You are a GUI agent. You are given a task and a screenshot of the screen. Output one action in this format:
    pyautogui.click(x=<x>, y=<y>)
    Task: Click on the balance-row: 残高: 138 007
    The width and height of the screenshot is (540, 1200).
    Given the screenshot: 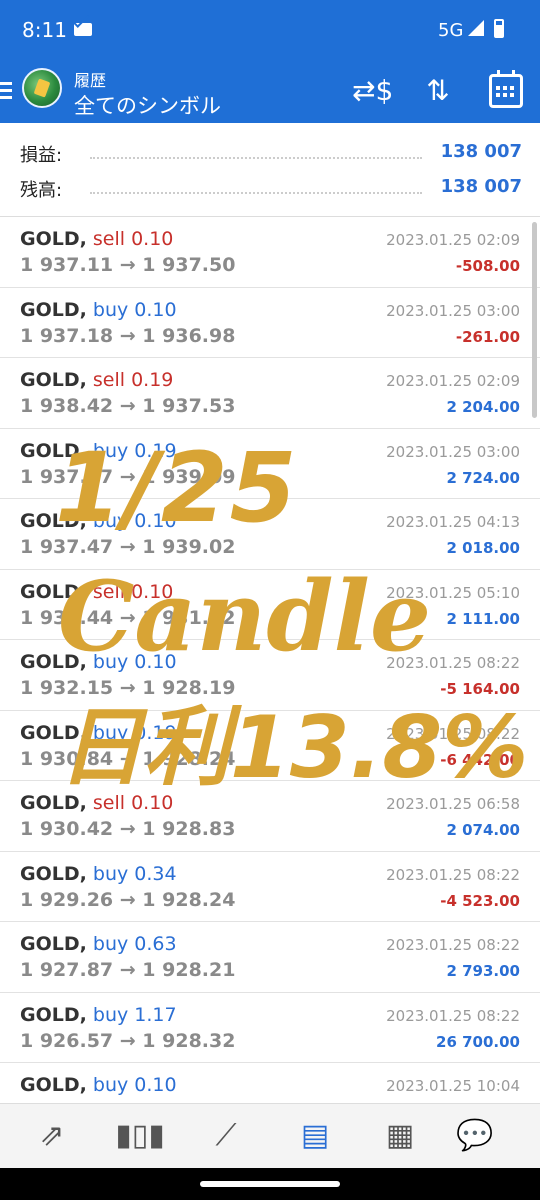 What is the action you would take?
    pyautogui.click(x=271, y=187)
    